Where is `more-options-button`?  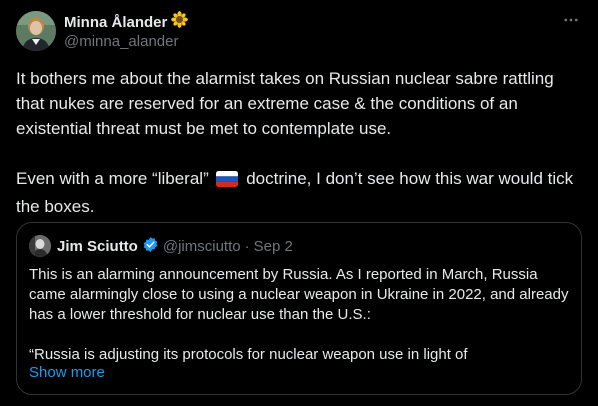
more-options-button is located at coordinates (571, 22).